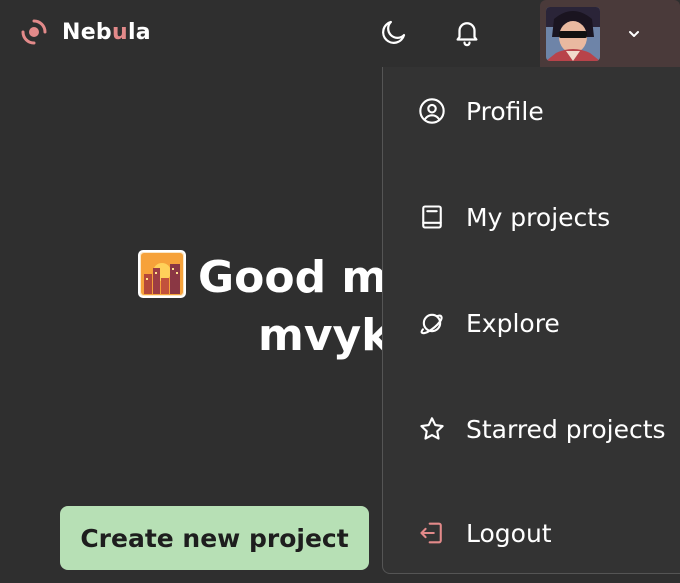 The width and height of the screenshot is (680, 583). I want to click on menu-item-my-projects: My projects, so click(531, 217).